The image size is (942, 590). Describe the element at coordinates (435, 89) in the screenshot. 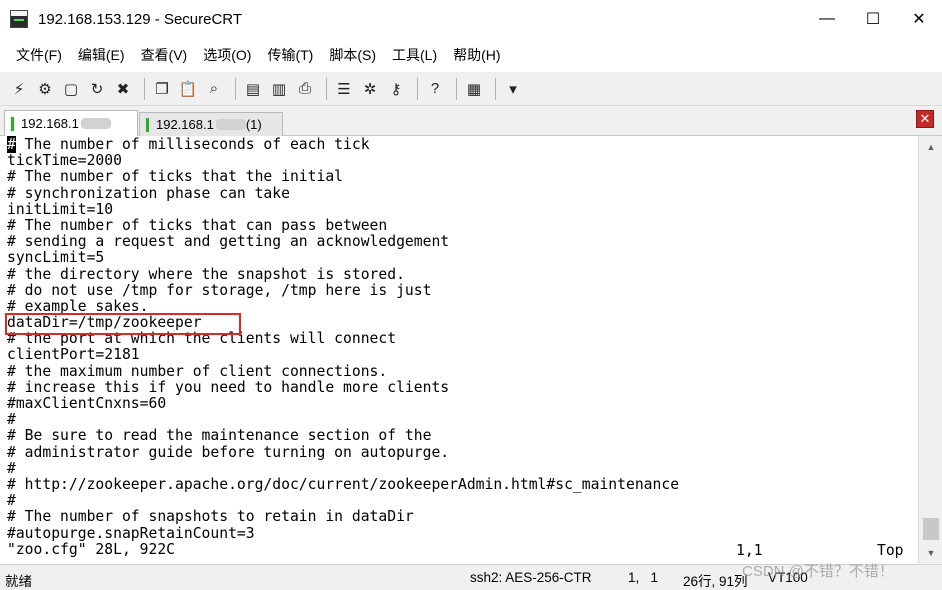

I see `help-icon: ?` at that location.